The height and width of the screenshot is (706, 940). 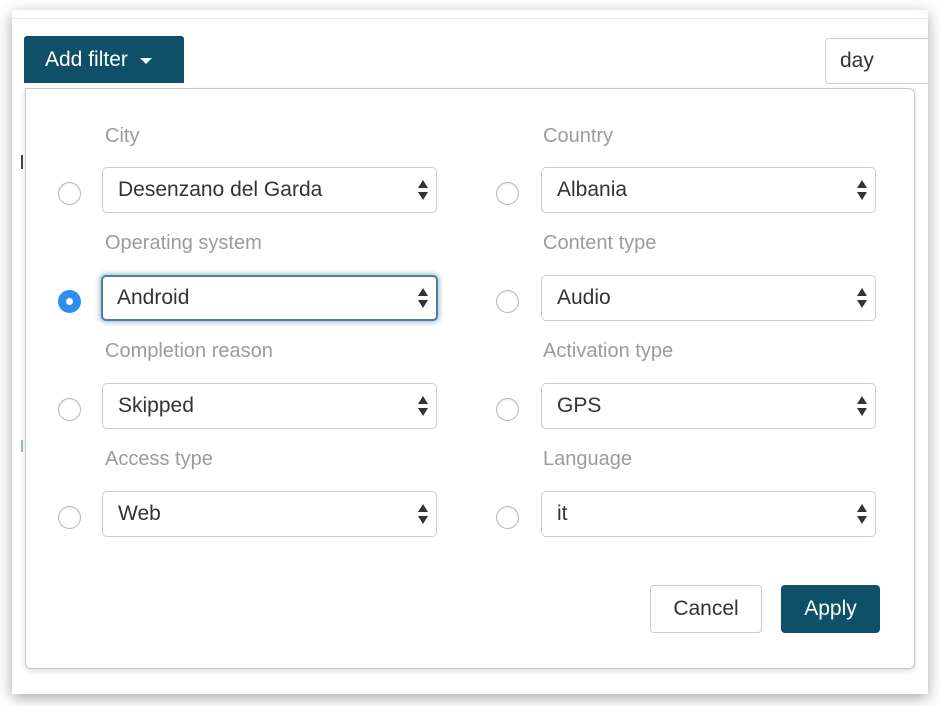 I want to click on access-type-select-value: Web, so click(x=139, y=513).